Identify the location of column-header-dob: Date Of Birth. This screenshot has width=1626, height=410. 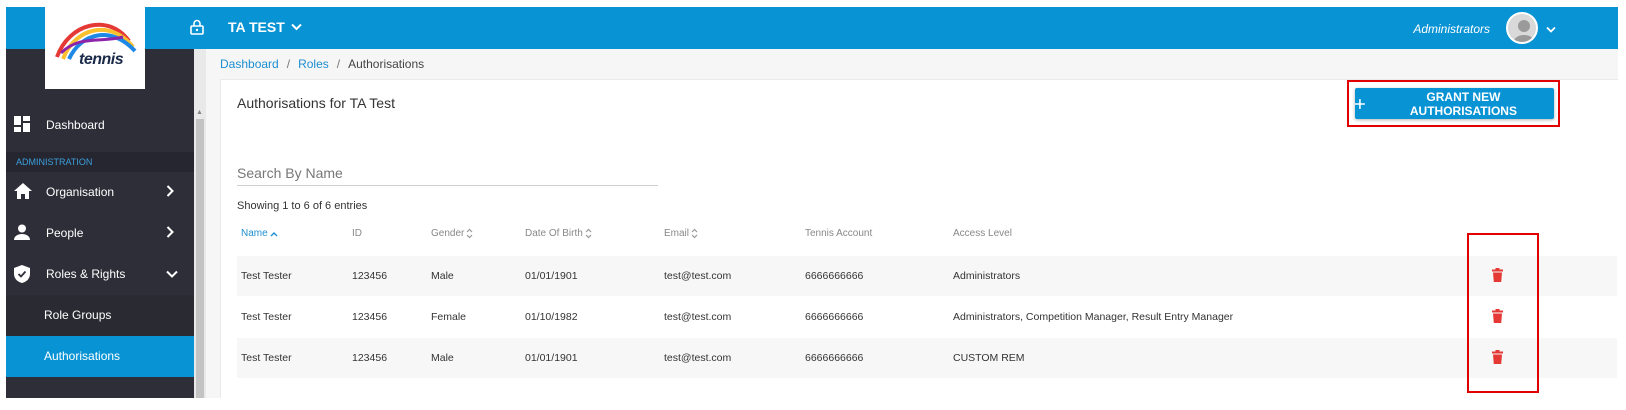
(558, 233).